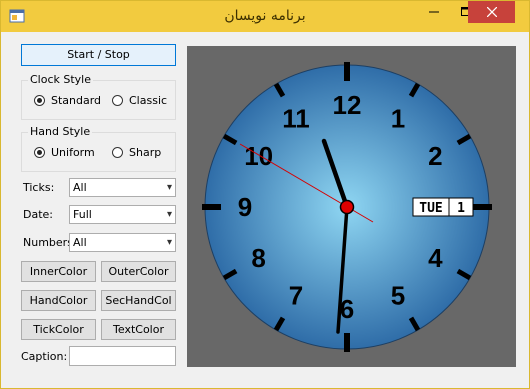  What do you see at coordinates (58, 271) in the screenshot?
I see `inner-color-button: InnerColor` at bounding box center [58, 271].